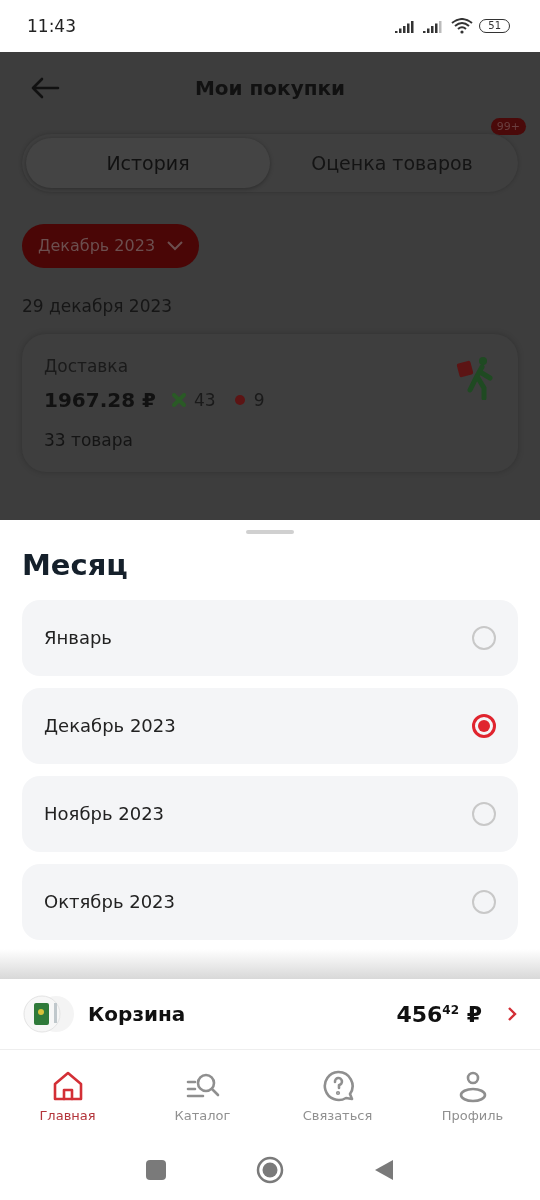 The image size is (540, 1200). What do you see at coordinates (137, 1014) in the screenshot?
I see `cart-label: Корзина` at bounding box center [137, 1014].